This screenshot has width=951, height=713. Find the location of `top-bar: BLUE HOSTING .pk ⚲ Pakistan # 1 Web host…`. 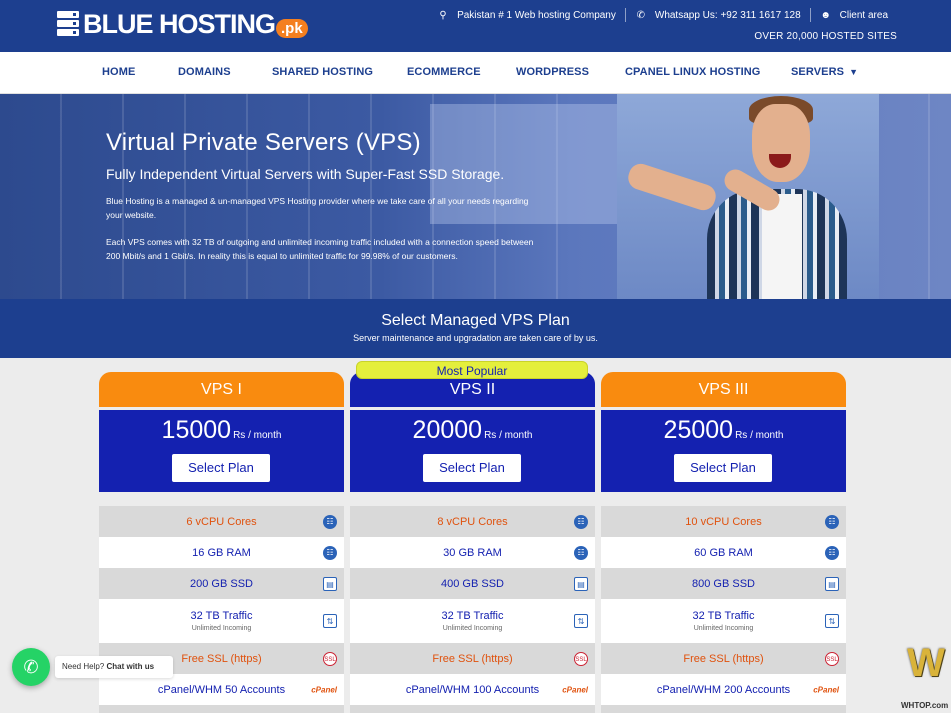

top-bar: BLUE HOSTING .pk ⚲ Pakistan # 1 Web host… is located at coordinates (475, 26).